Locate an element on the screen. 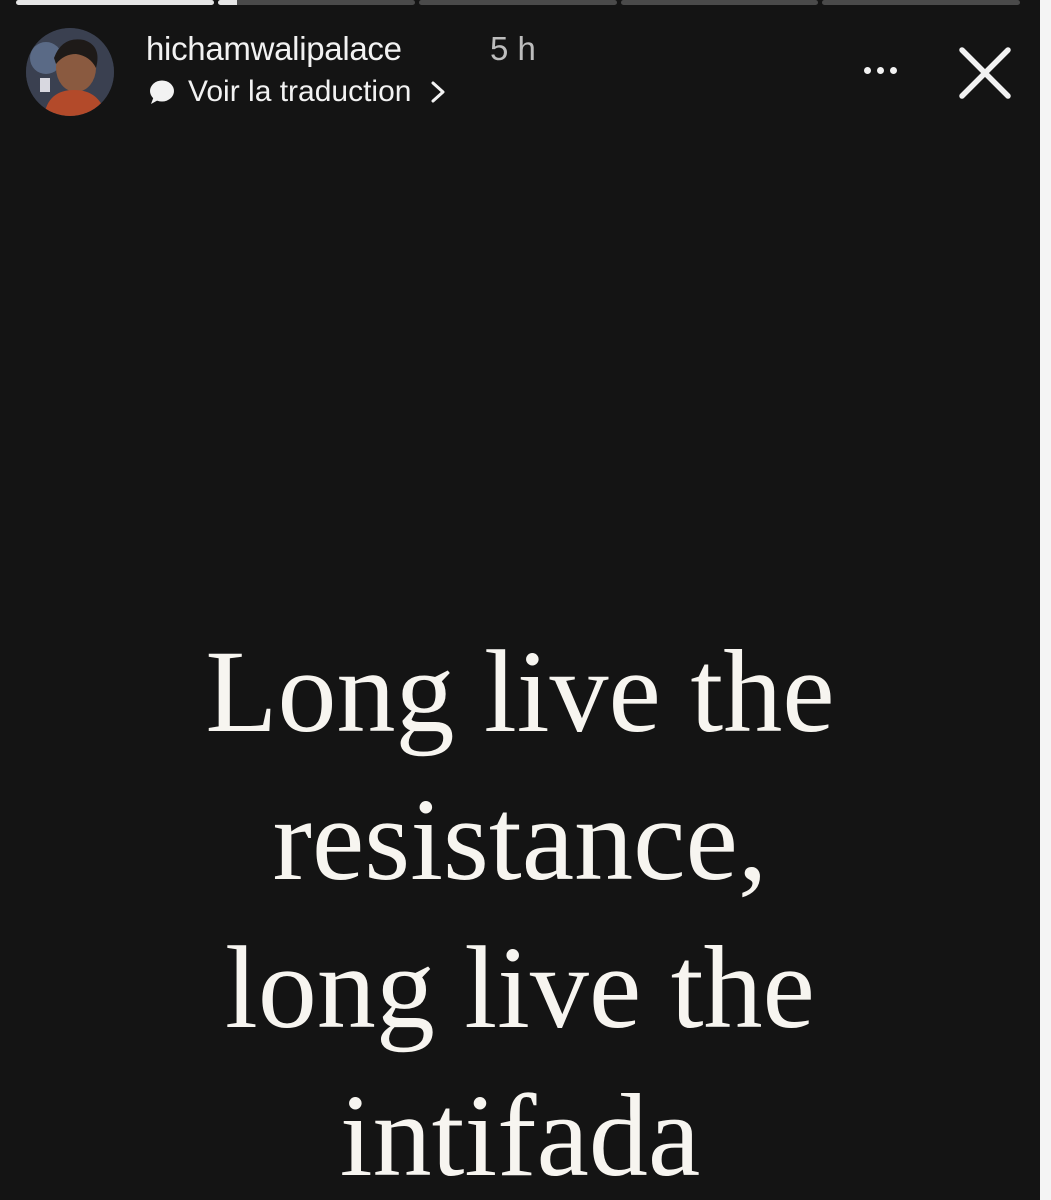  translate-label: Voir la traduction is located at coordinates (300, 91).